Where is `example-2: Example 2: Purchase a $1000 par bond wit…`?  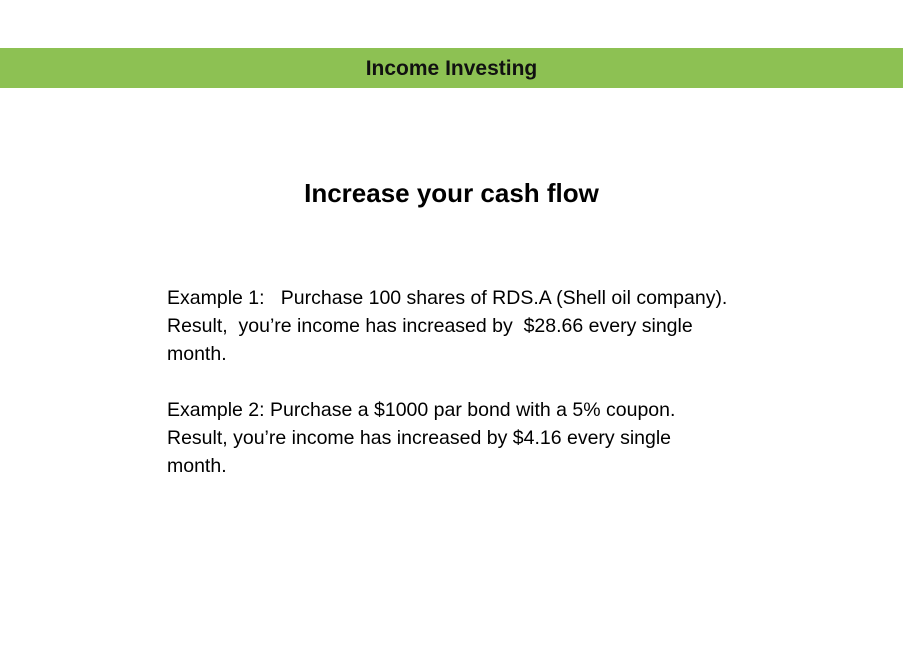 example-2: Example 2: Purchase a $1000 par bond wit… is located at coordinates (487, 438).